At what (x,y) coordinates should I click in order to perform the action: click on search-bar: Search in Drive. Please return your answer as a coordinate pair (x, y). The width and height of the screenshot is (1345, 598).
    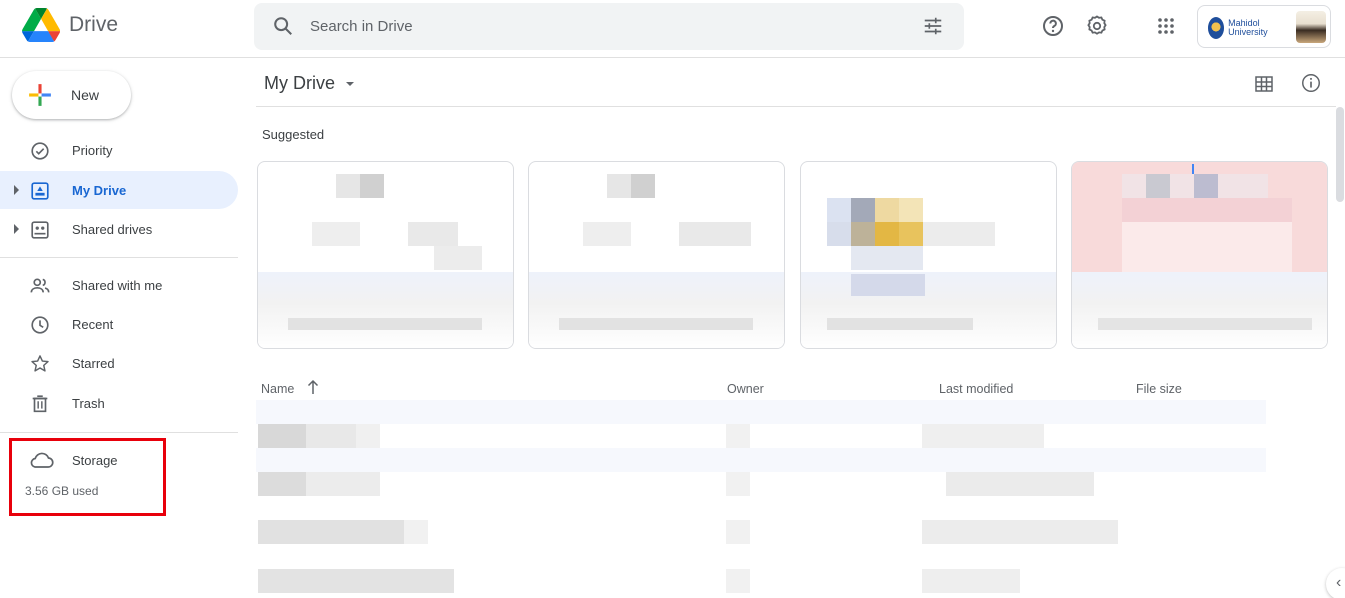
    Looking at the image, I should click on (609, 26).